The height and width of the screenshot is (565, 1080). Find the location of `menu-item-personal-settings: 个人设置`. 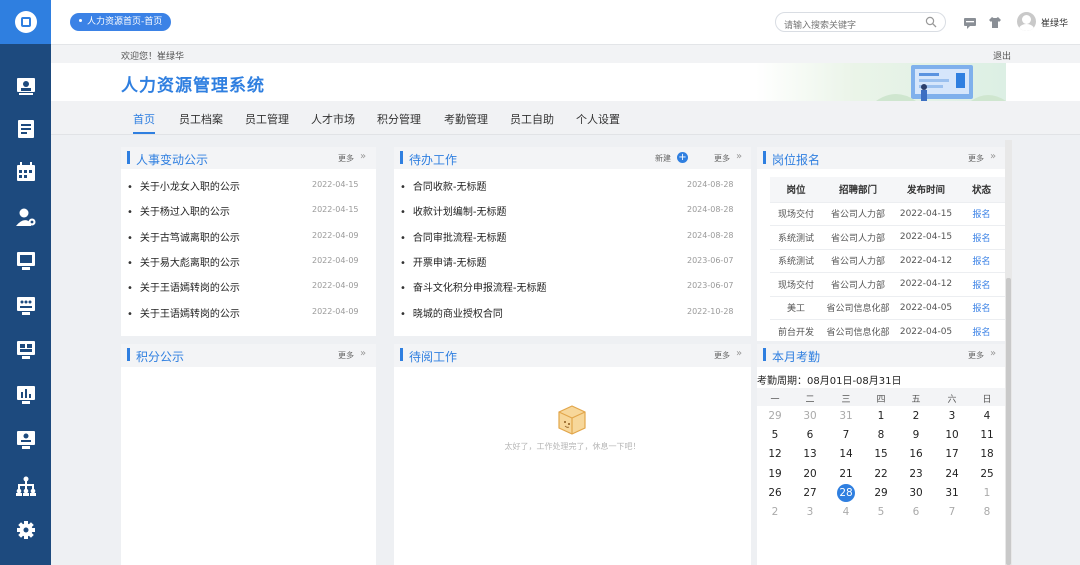

menu-item-personal-settings: 个人设置 is located at coordinates (598, 119).